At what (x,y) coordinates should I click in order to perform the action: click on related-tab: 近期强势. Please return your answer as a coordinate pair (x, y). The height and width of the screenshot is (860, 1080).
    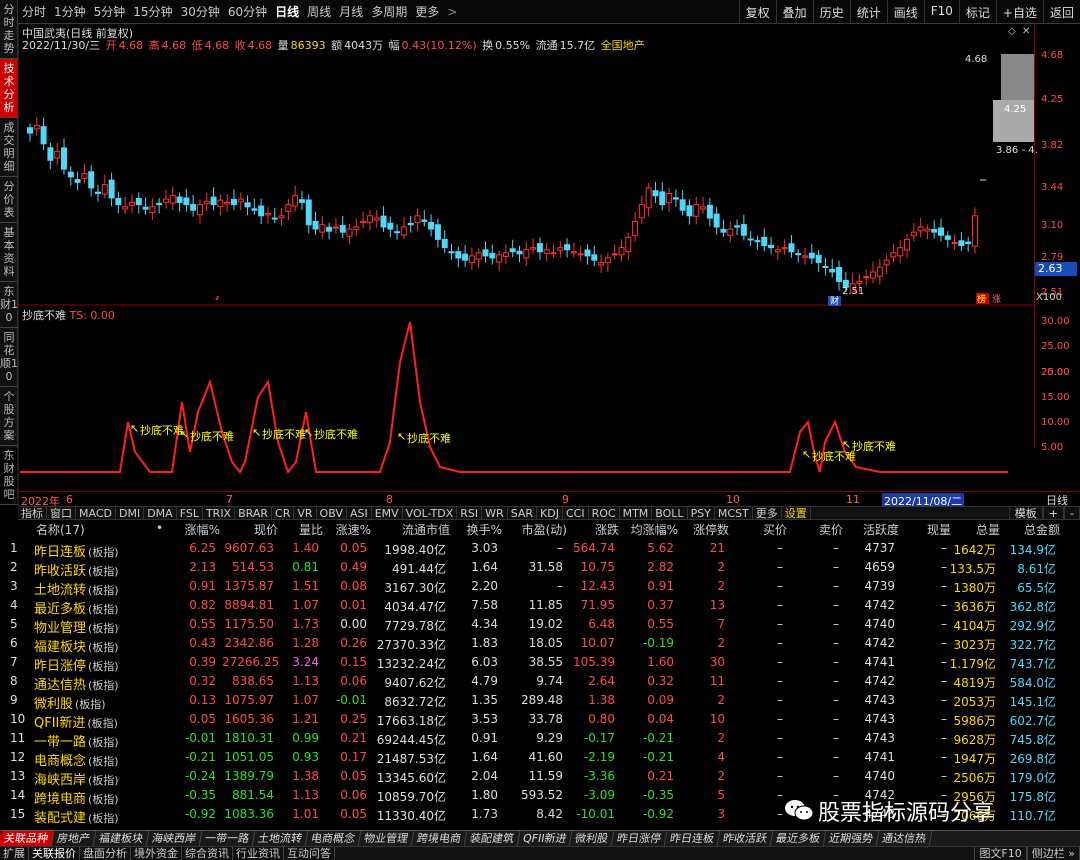
    Looking at the image, I should click on (852, 838).